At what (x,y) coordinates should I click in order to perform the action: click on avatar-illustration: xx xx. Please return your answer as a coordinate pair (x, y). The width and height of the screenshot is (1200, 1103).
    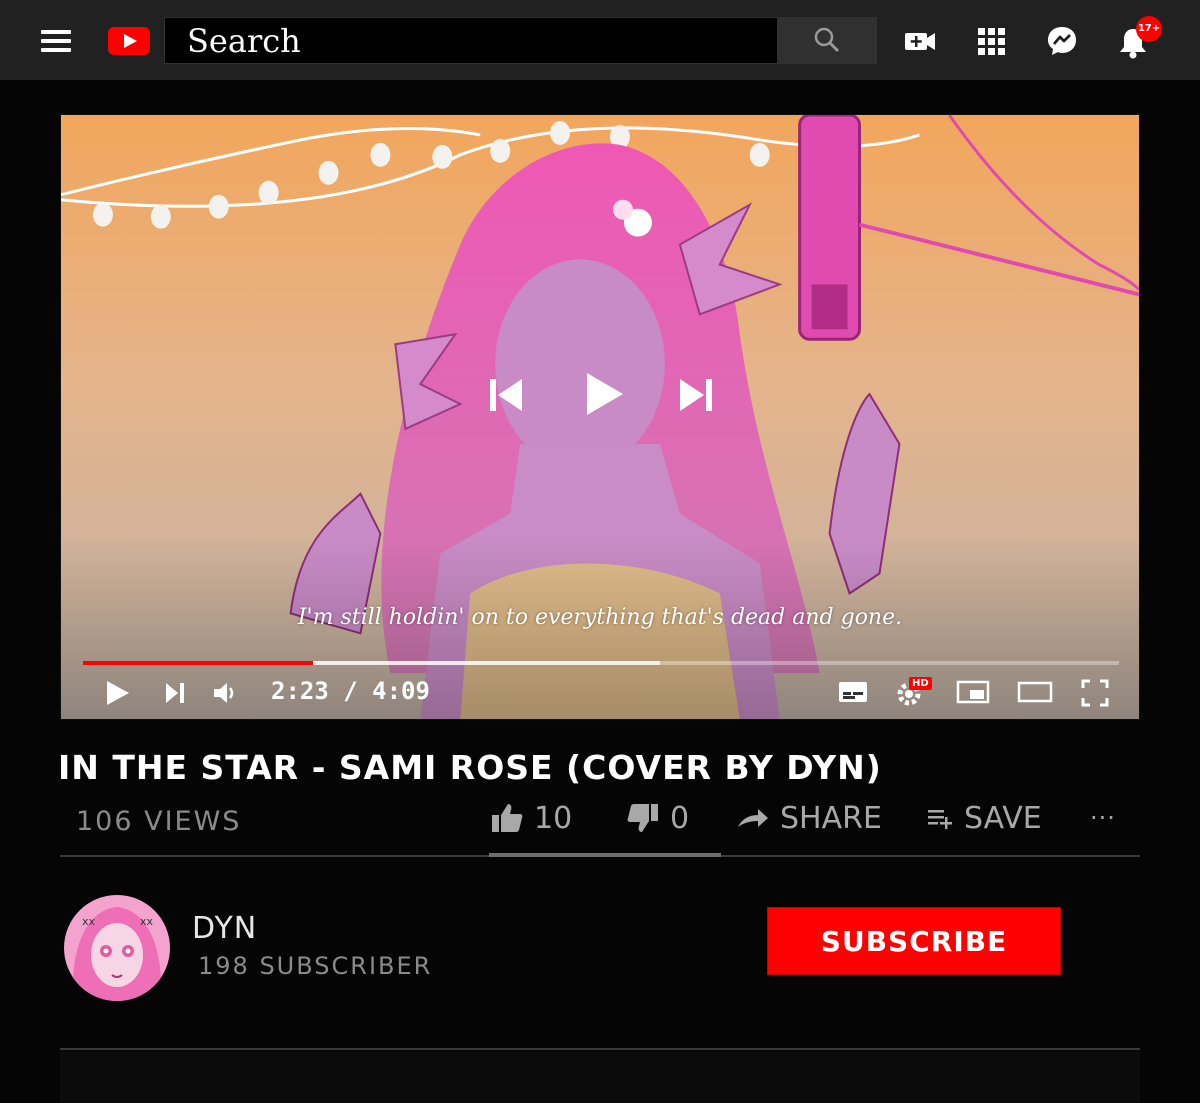
    Looking at the image, I should click on (117, 948).